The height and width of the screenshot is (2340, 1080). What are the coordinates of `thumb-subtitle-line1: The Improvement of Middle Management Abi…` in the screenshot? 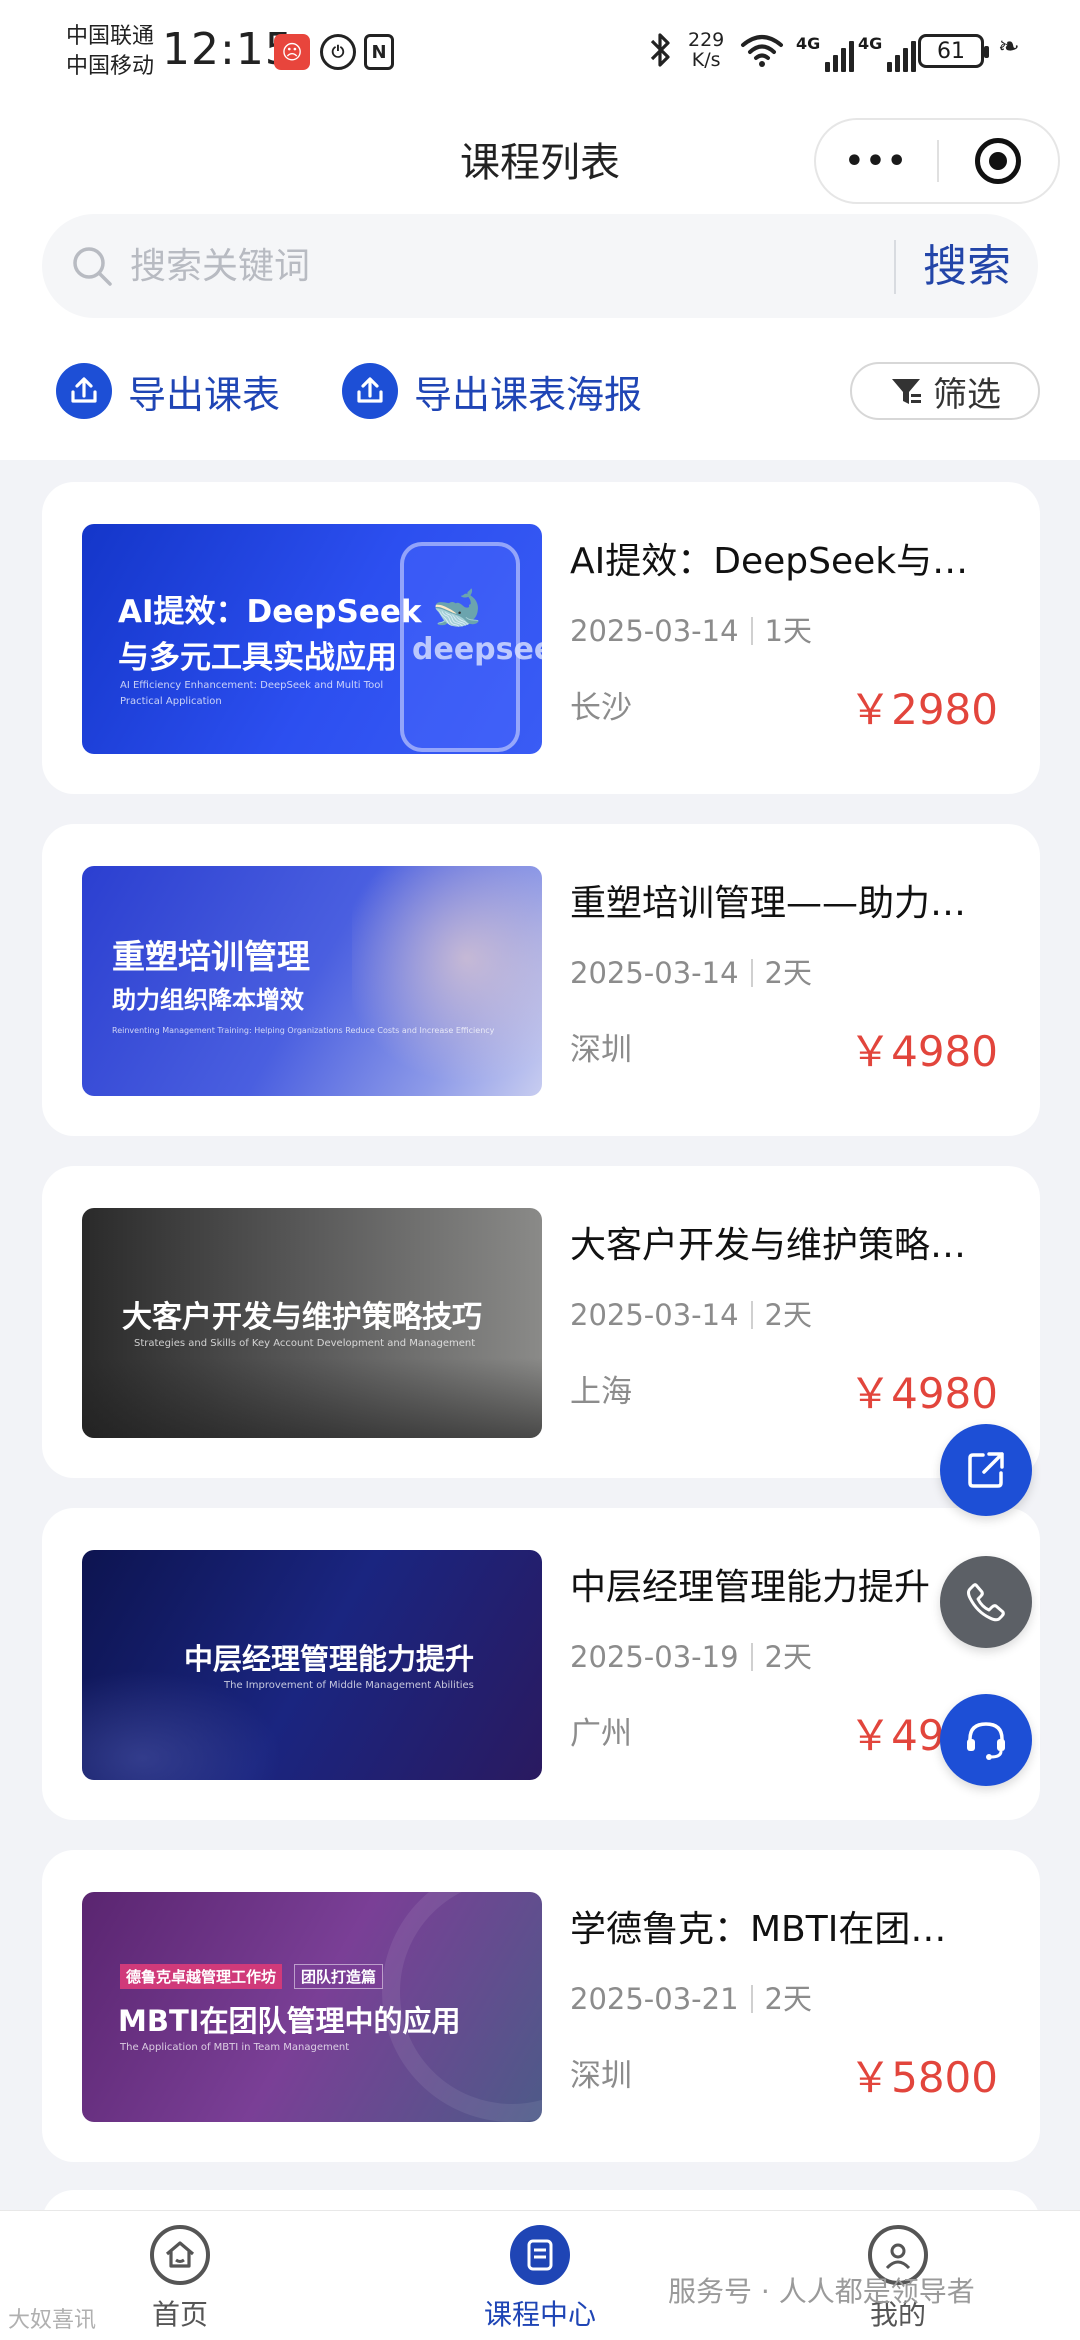 It's located at (349, 1685).